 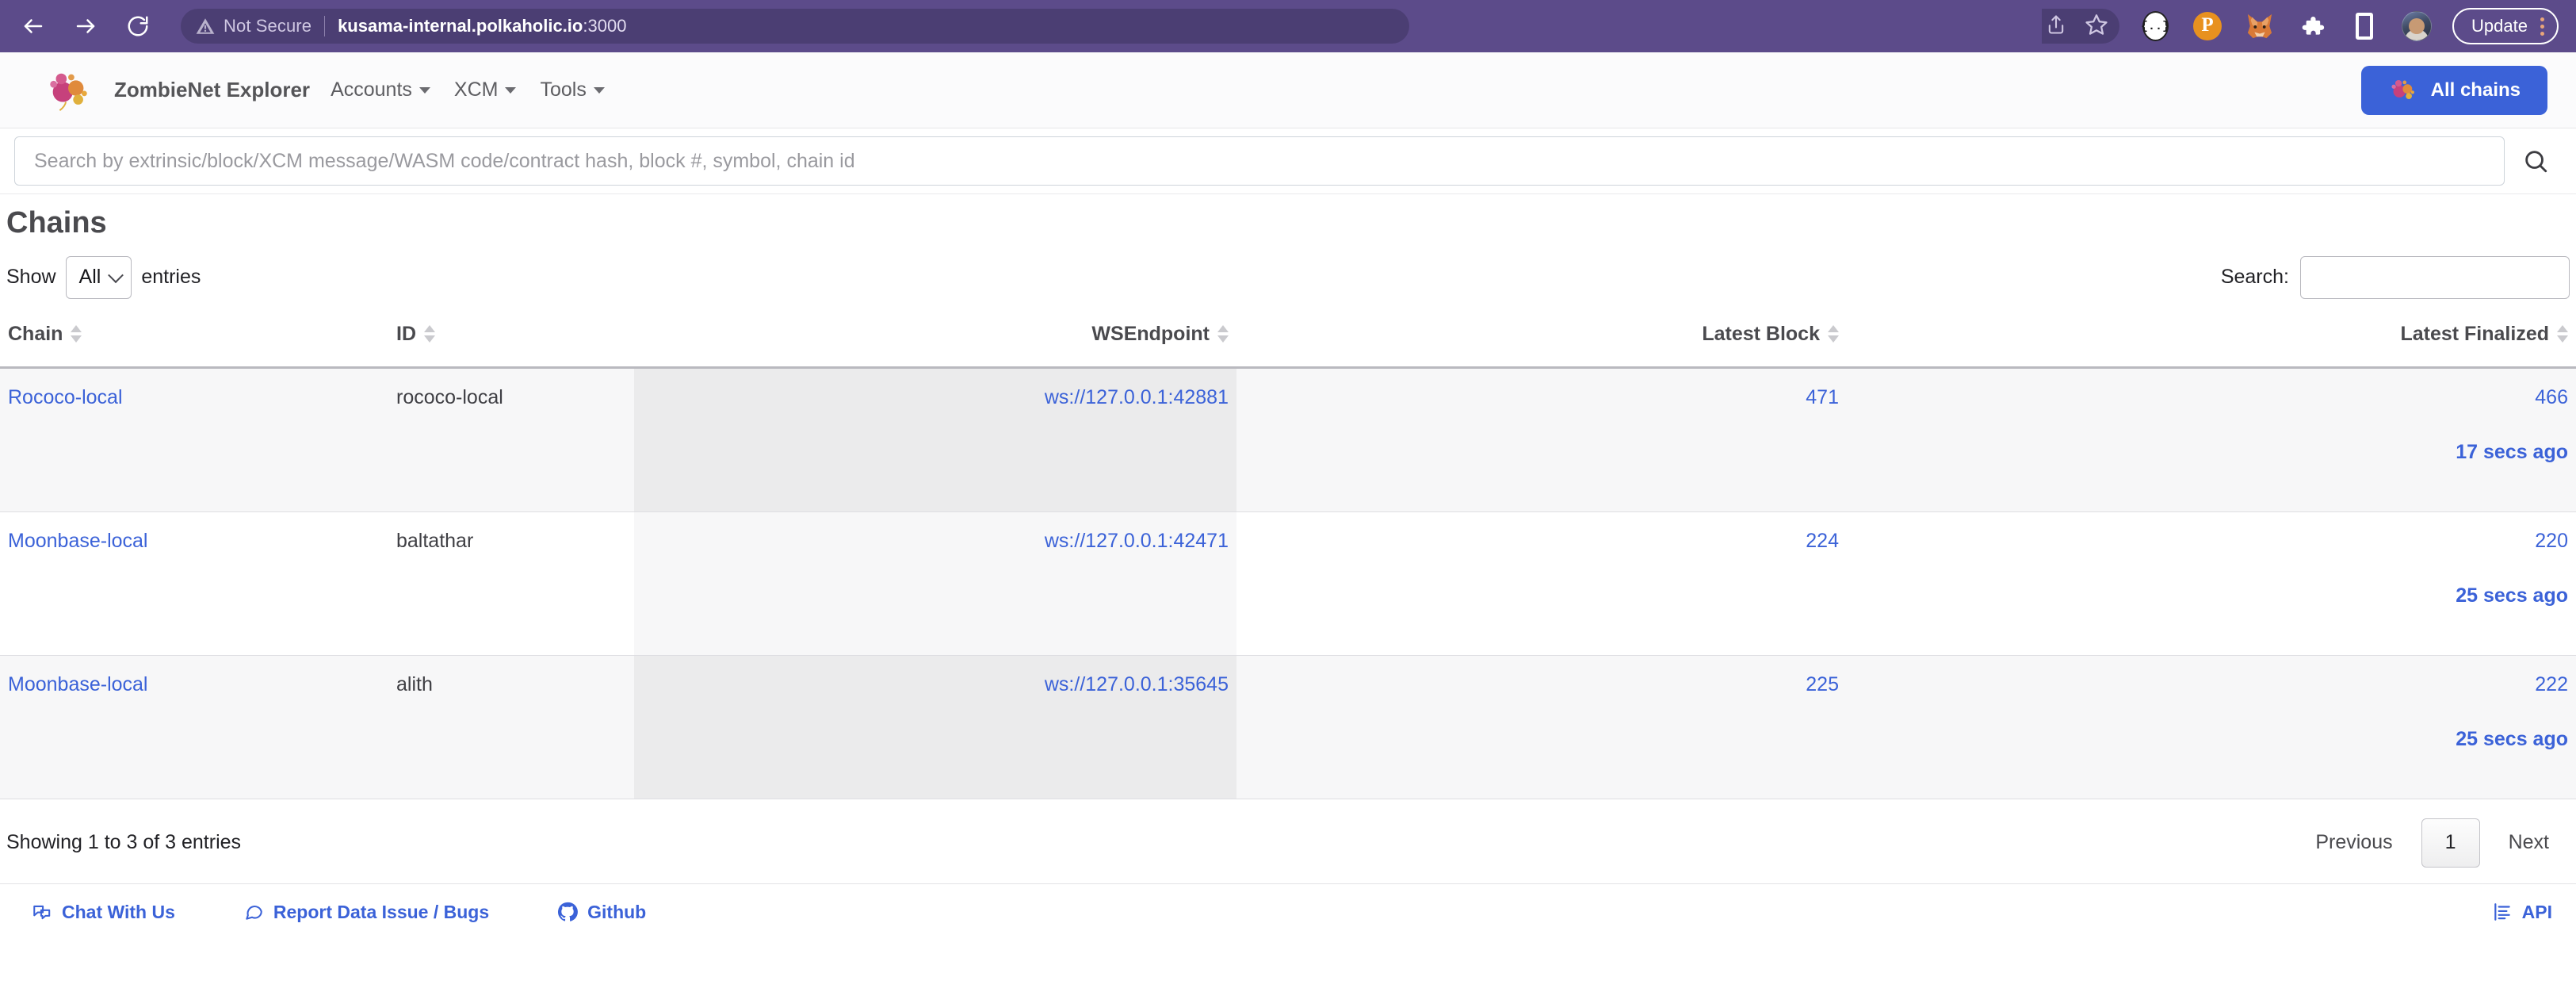 What do you see at coordinates (2536, 911) in the screenshot?
I see `footer-link-api-label: API` at bounding box center [2536, 911].